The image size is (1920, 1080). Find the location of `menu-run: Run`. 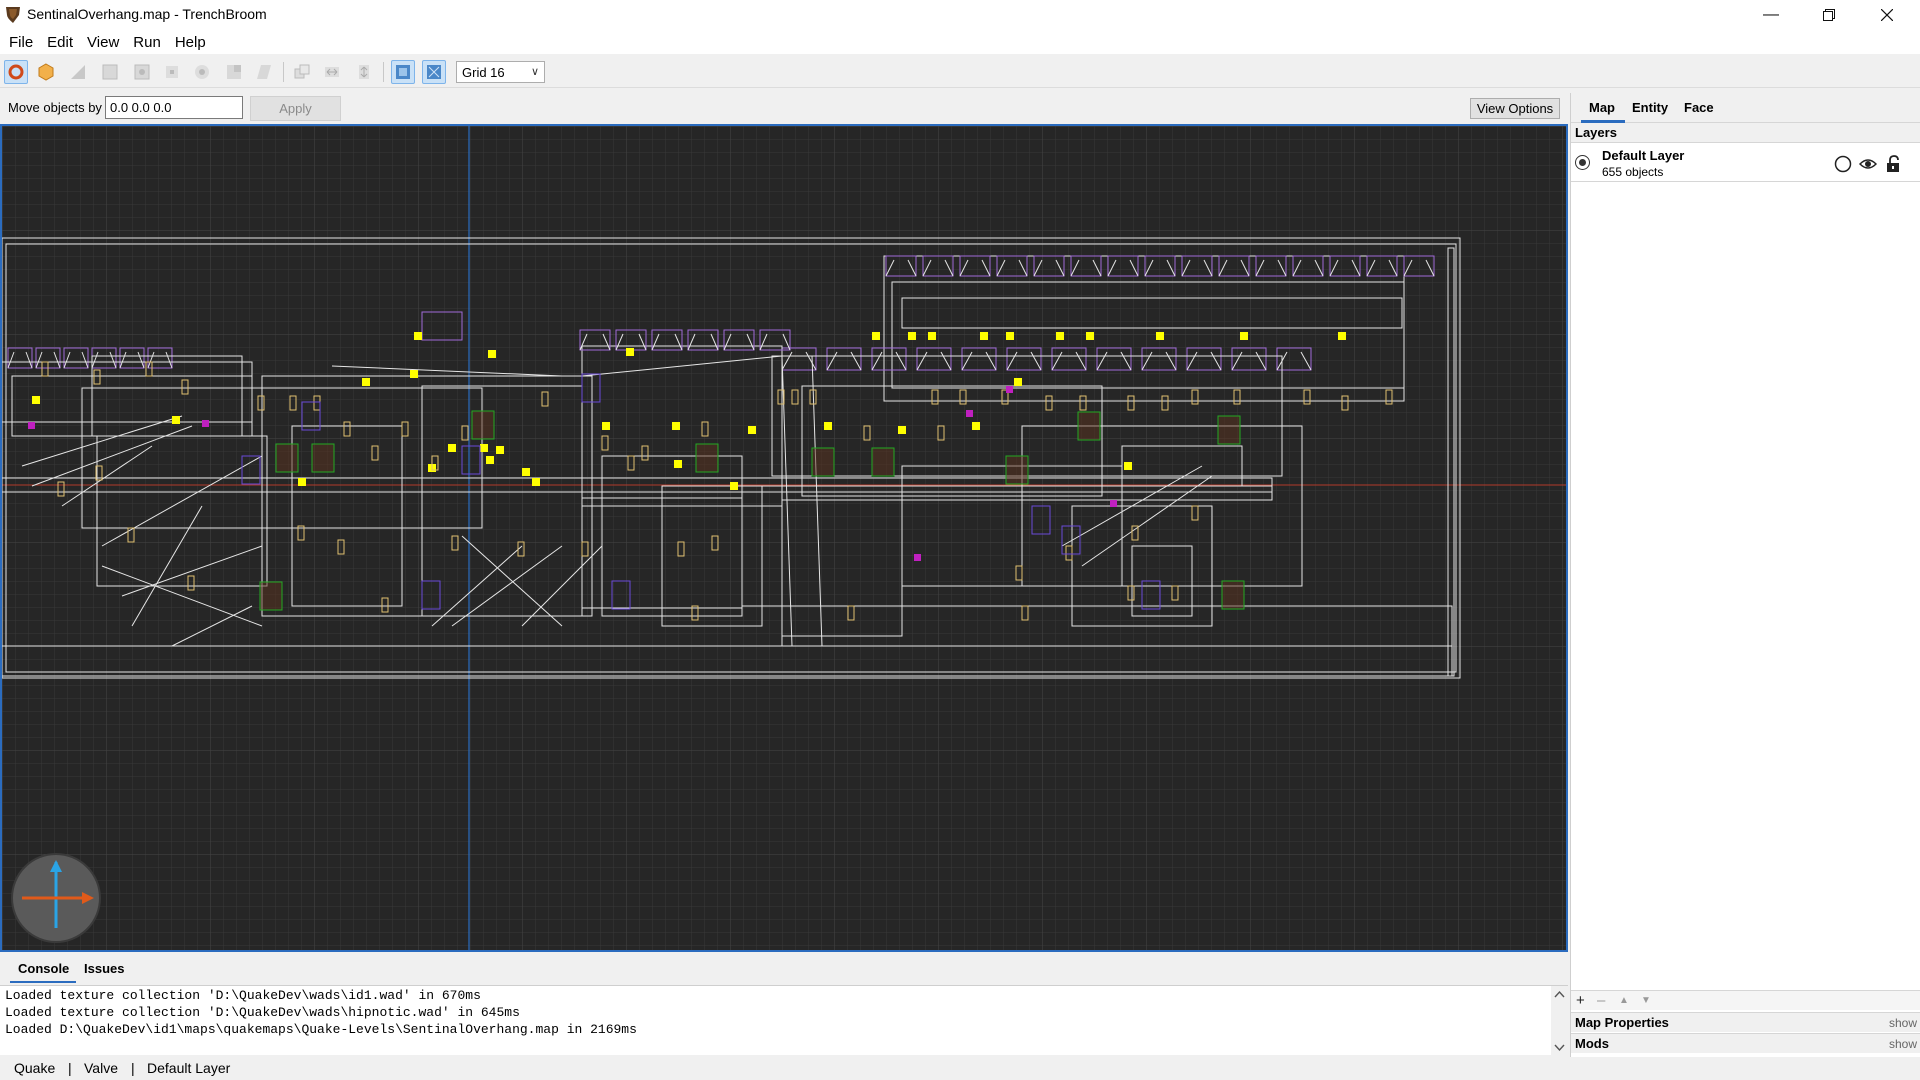

menu-run: Run is located at coordinates (147, 42).